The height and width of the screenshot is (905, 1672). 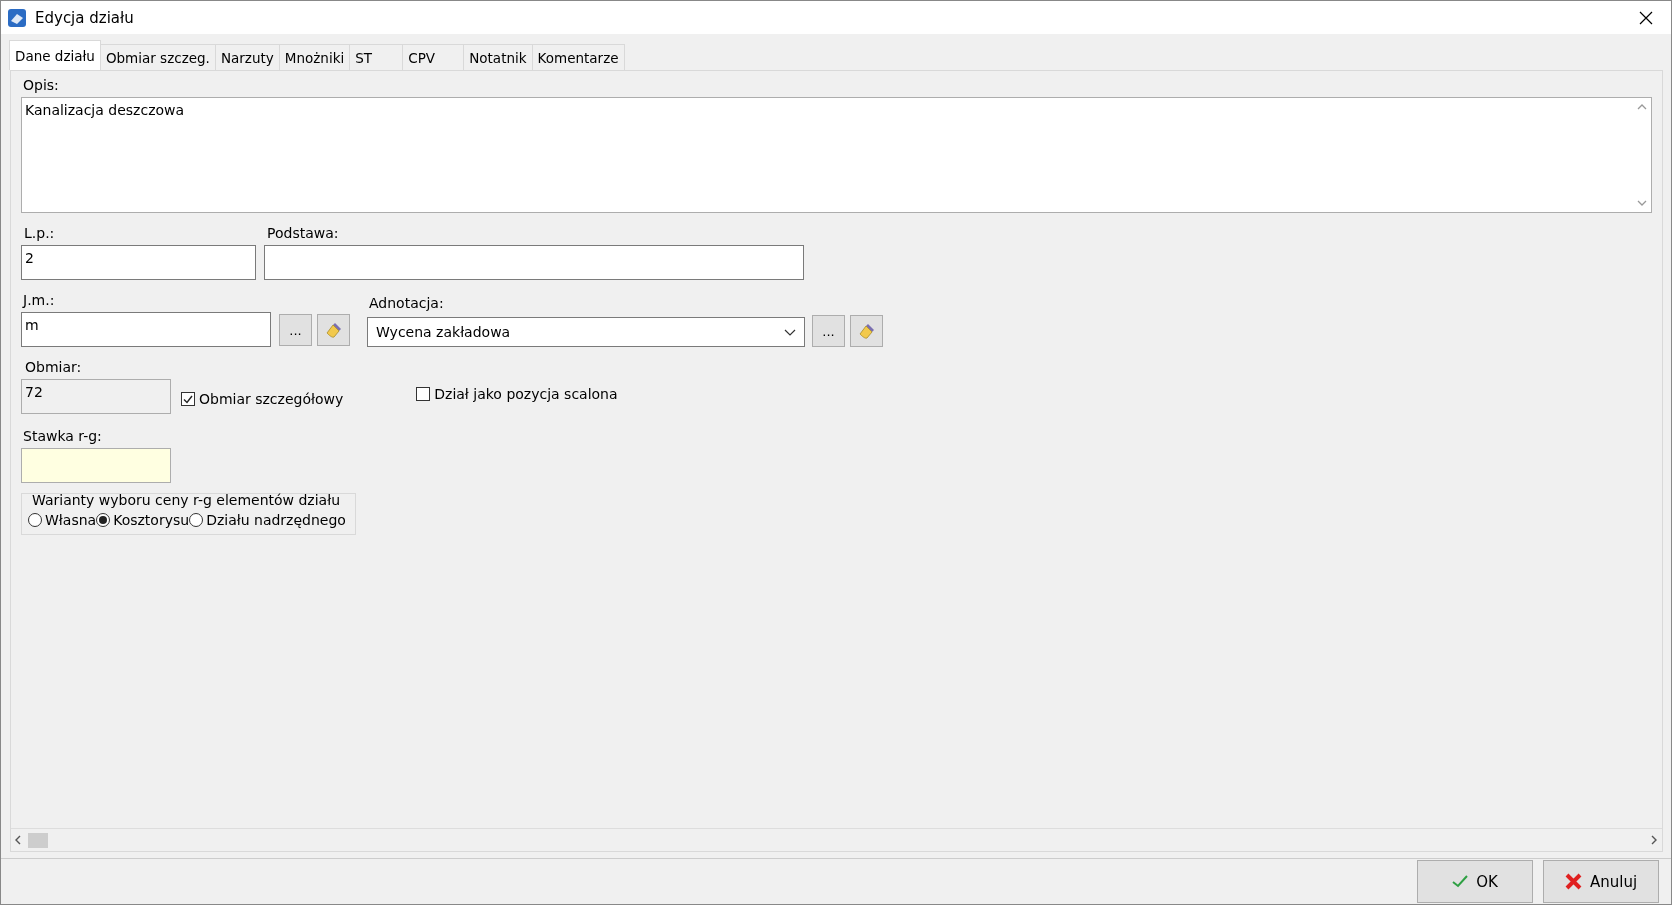 I want to click on field-label: Opis:, so click(x=41, y=86).